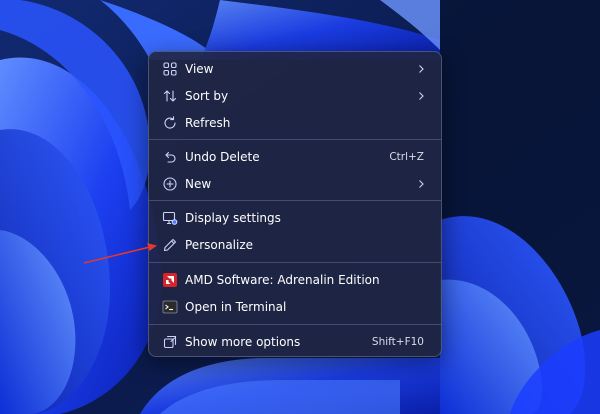 This screenshot has height=414, width=600. I want to click on pen-icon, so click(170, 245).